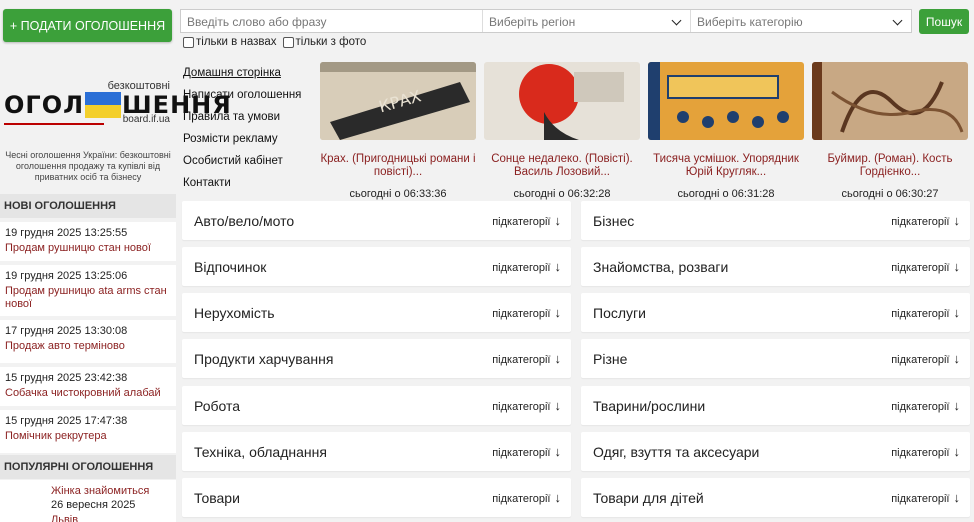  Describe the element at coordinates (88, 346) in the screenshot. I see `ad-title: Продаж авто терміново` at that location.